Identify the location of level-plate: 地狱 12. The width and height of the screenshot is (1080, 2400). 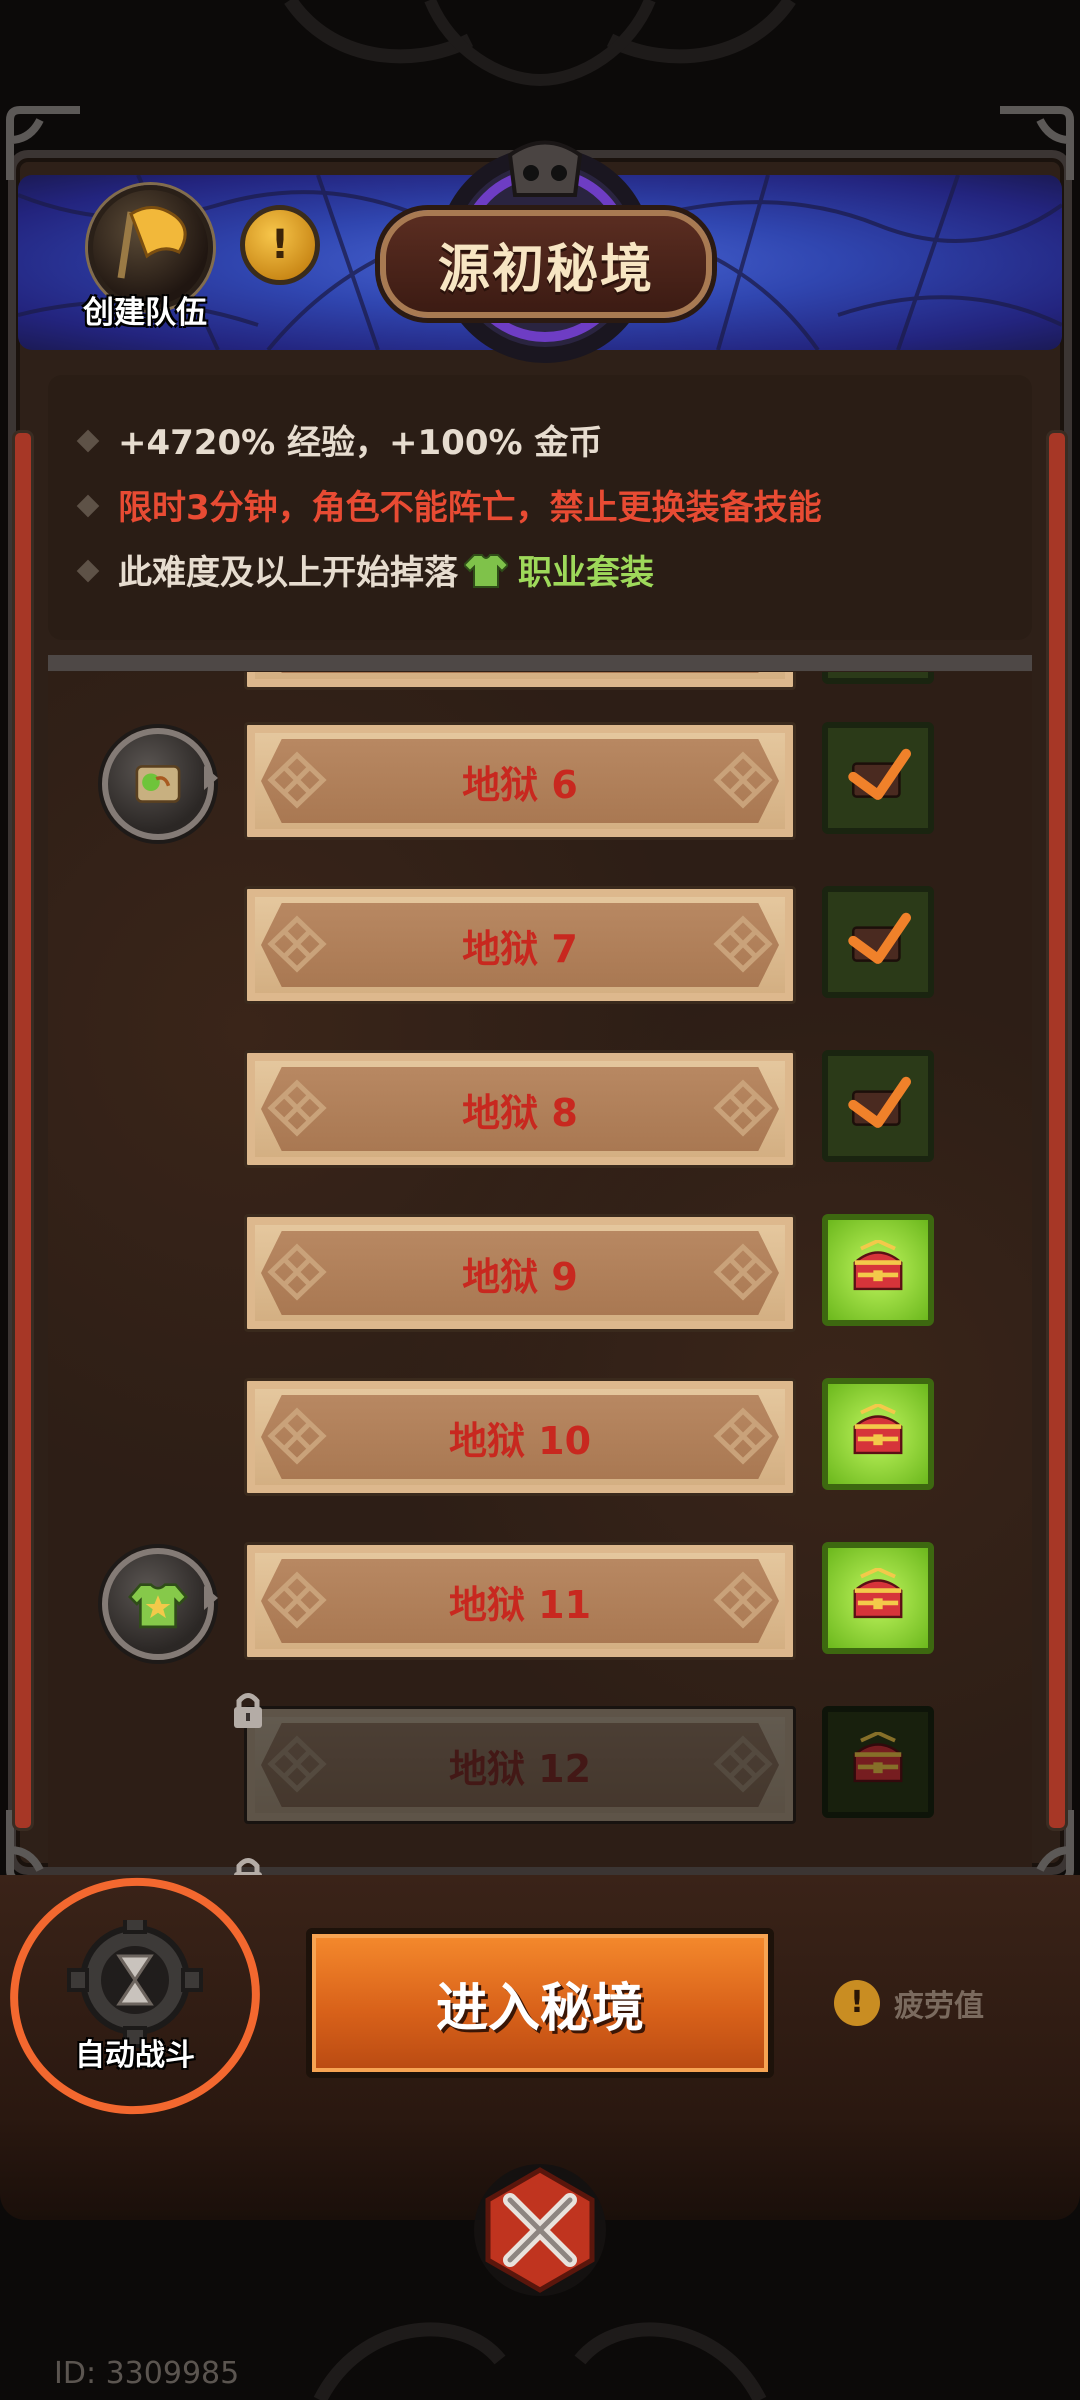
(520, 1765).